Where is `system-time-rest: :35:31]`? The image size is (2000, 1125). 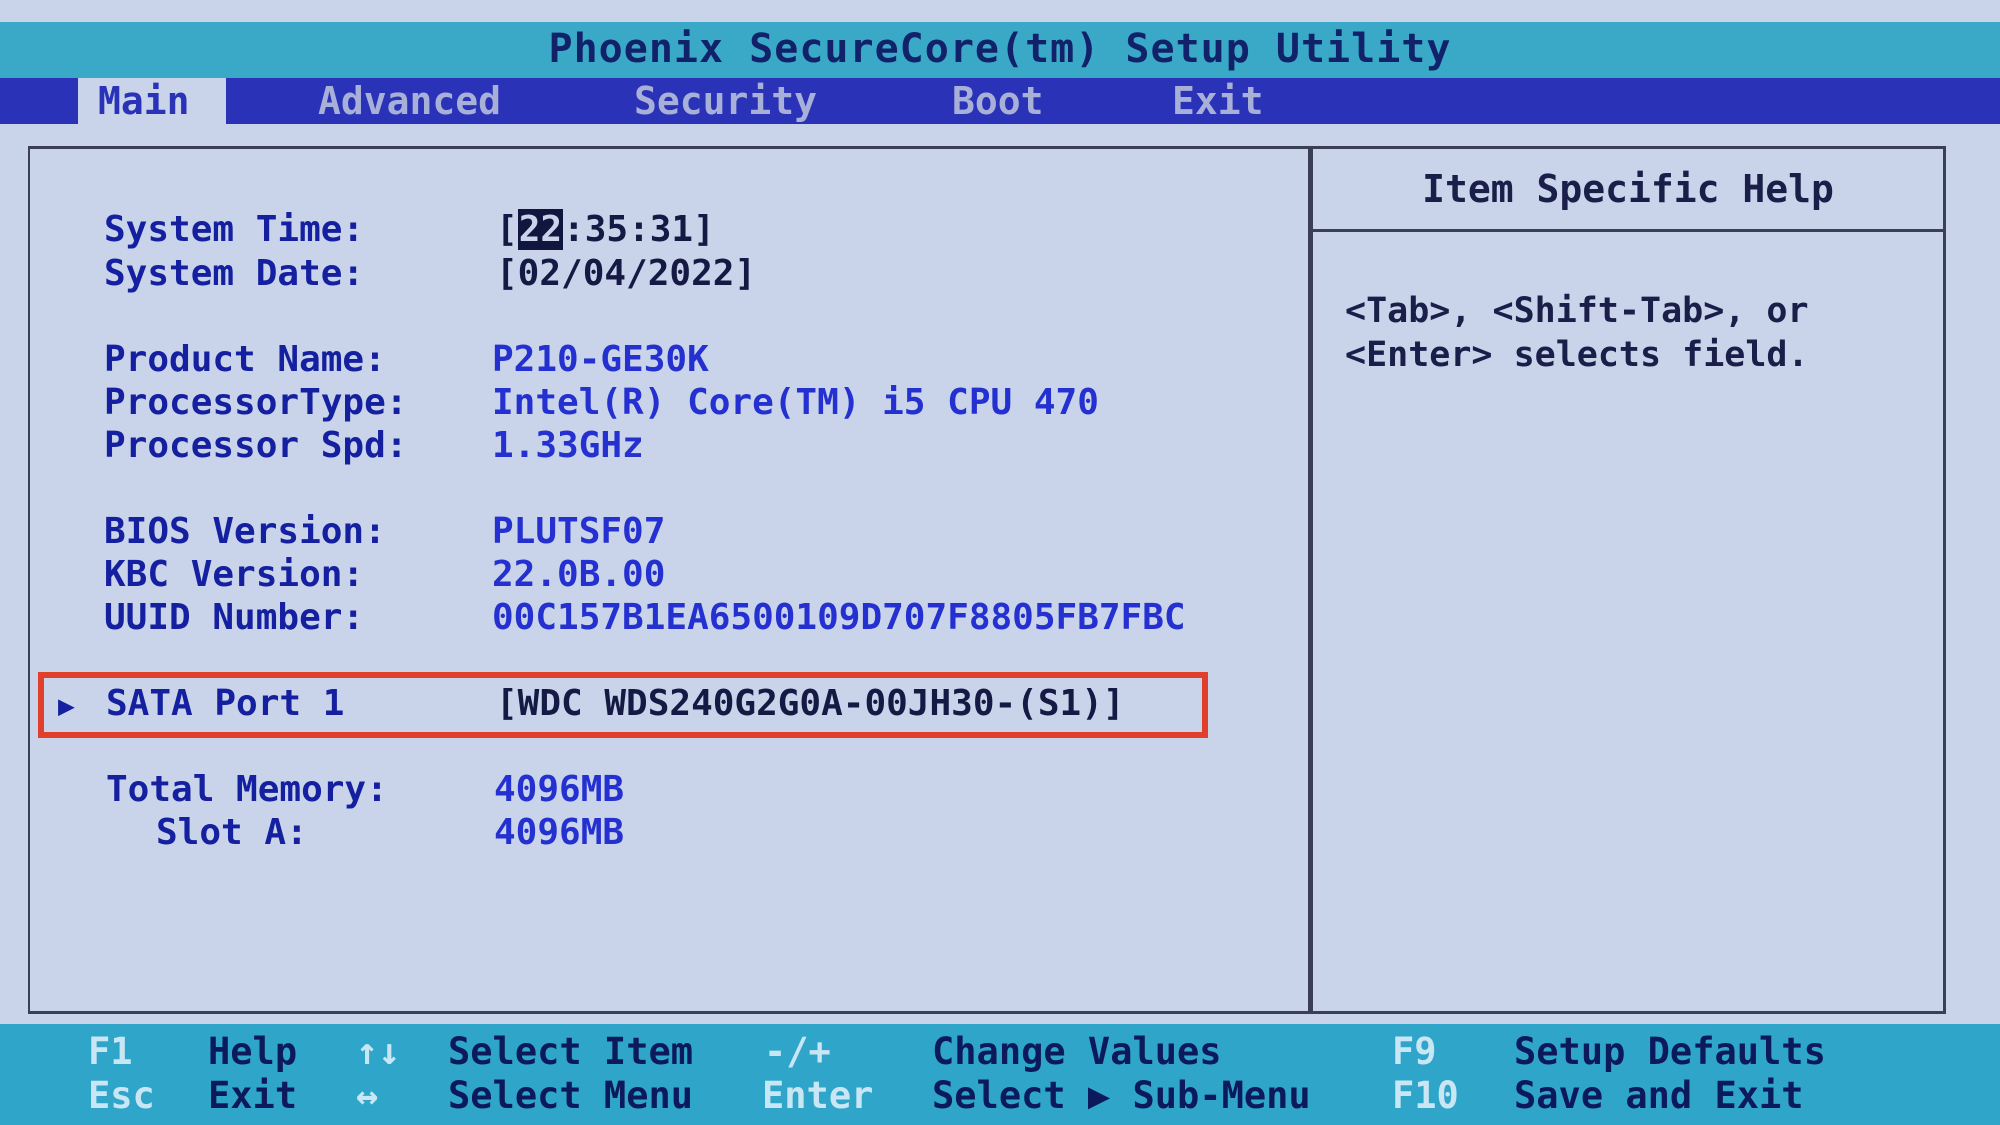 system-time-rest: :35:31] is located at coordinates (639, 229).